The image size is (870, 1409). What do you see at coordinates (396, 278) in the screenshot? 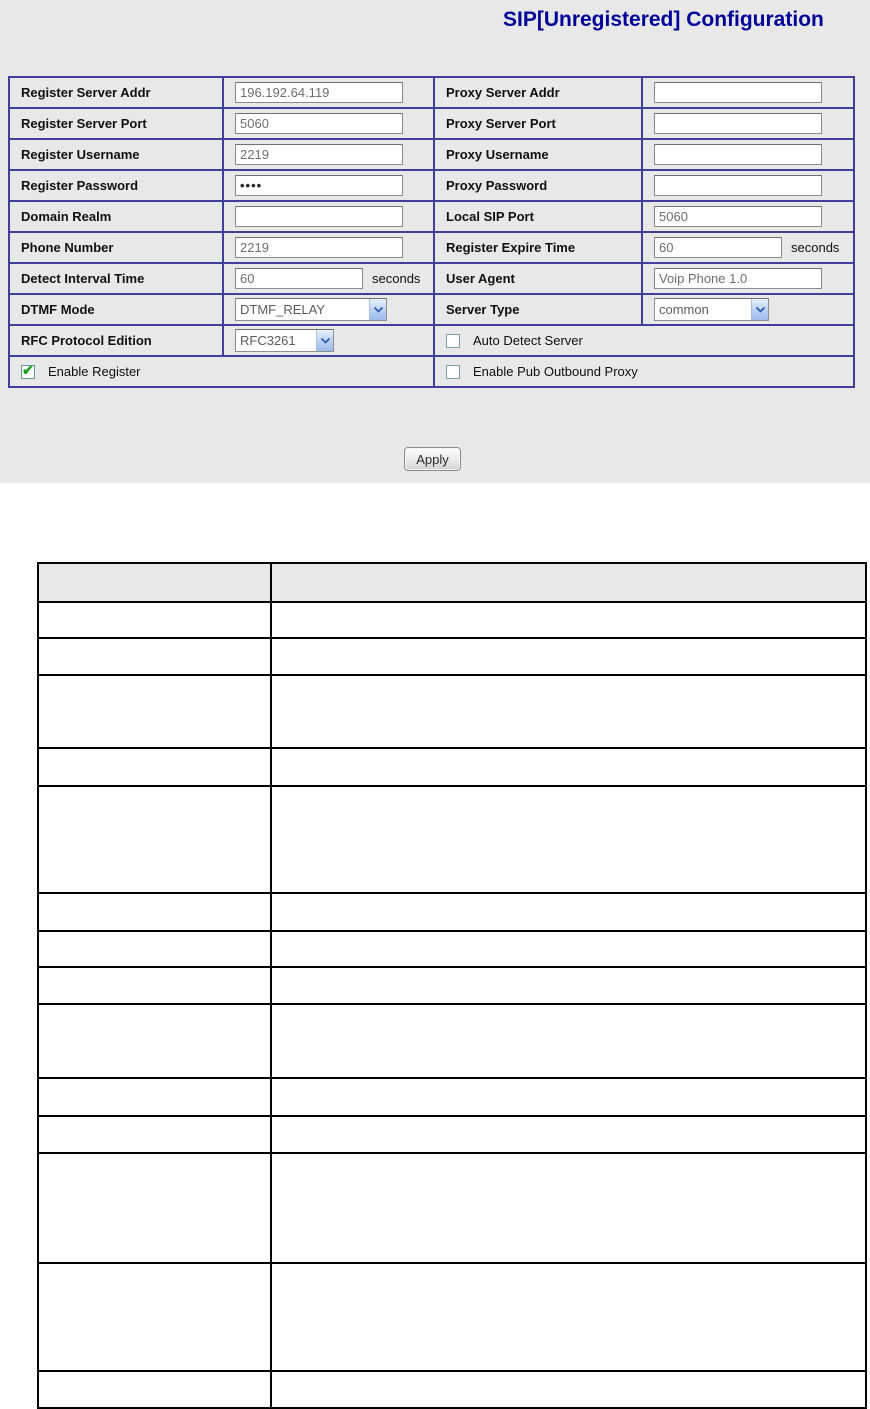
I see `detect-interval-seconds-suffix: seconds` at bounding box center [396, 278].